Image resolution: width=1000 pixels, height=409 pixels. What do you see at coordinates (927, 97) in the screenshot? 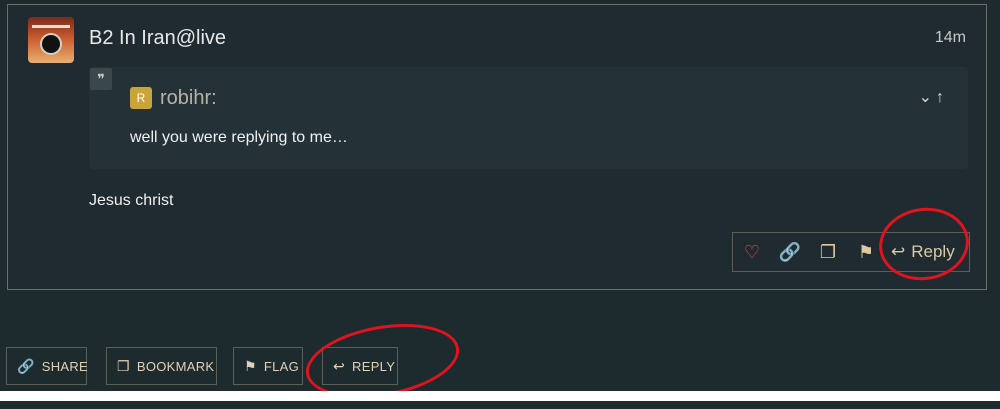
I see `chevron-down-icon: ⌄` at bounding box center [927, 97].